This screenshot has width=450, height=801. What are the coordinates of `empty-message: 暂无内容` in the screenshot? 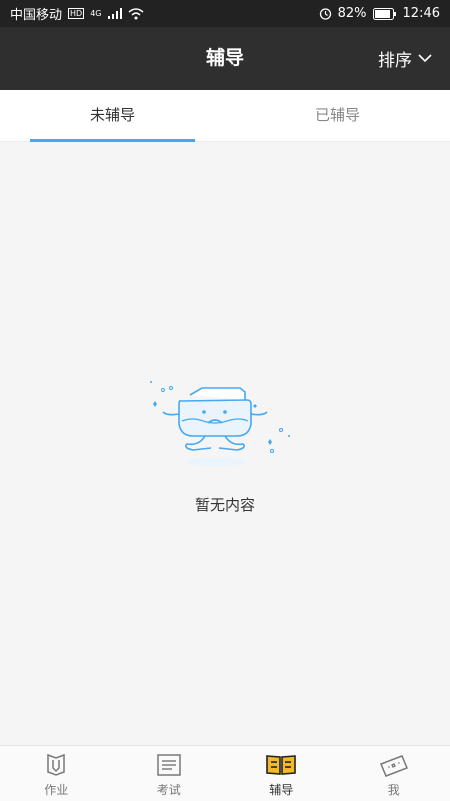 It's located at (225, 504).